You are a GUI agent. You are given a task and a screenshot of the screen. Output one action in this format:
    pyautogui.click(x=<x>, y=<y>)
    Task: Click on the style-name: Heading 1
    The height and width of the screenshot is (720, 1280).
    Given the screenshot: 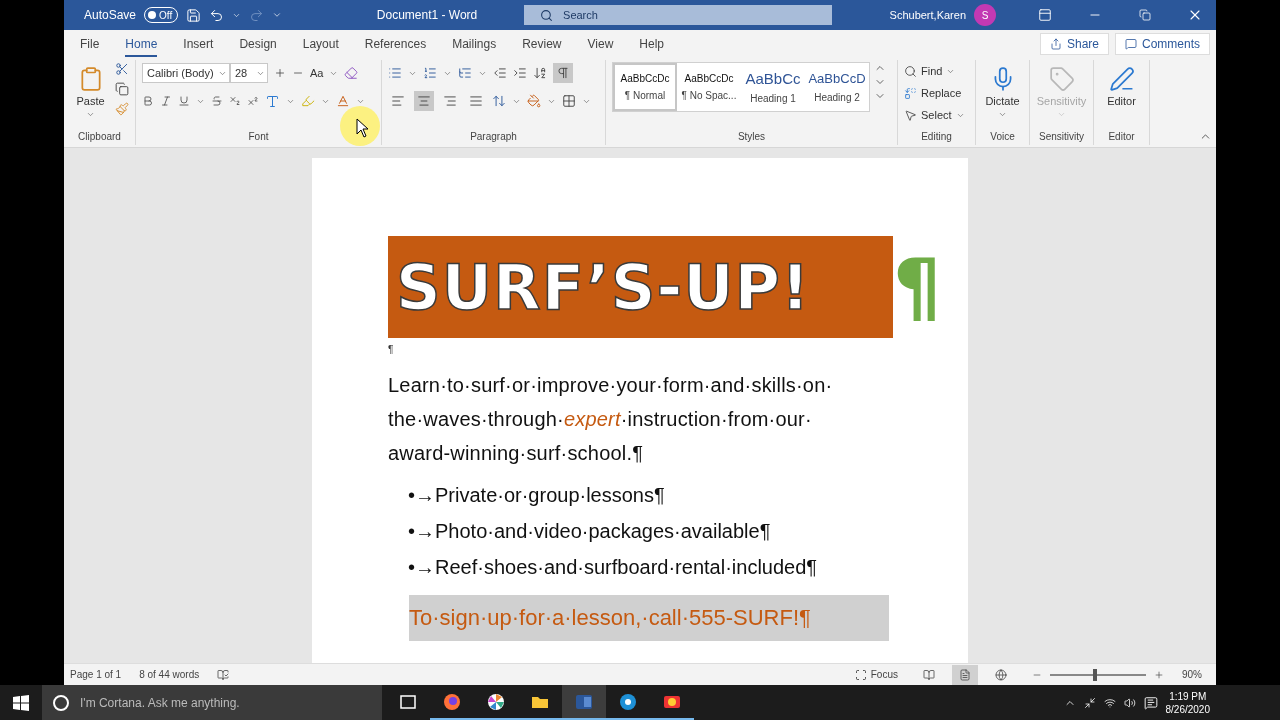 What is the action you would take?
    pyautogui.click(x=773, y=98)
    